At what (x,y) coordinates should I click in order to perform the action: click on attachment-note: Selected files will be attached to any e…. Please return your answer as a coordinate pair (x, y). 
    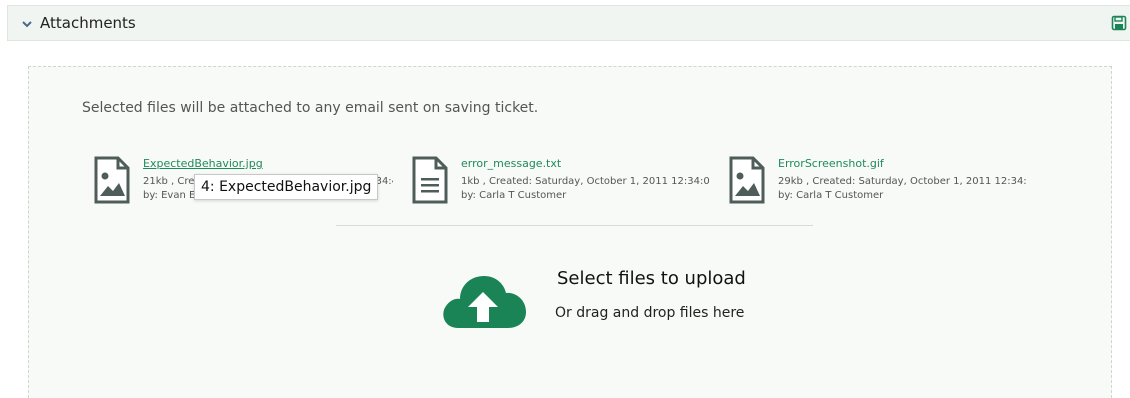
    Looking at the image, I should click on (310, 108).